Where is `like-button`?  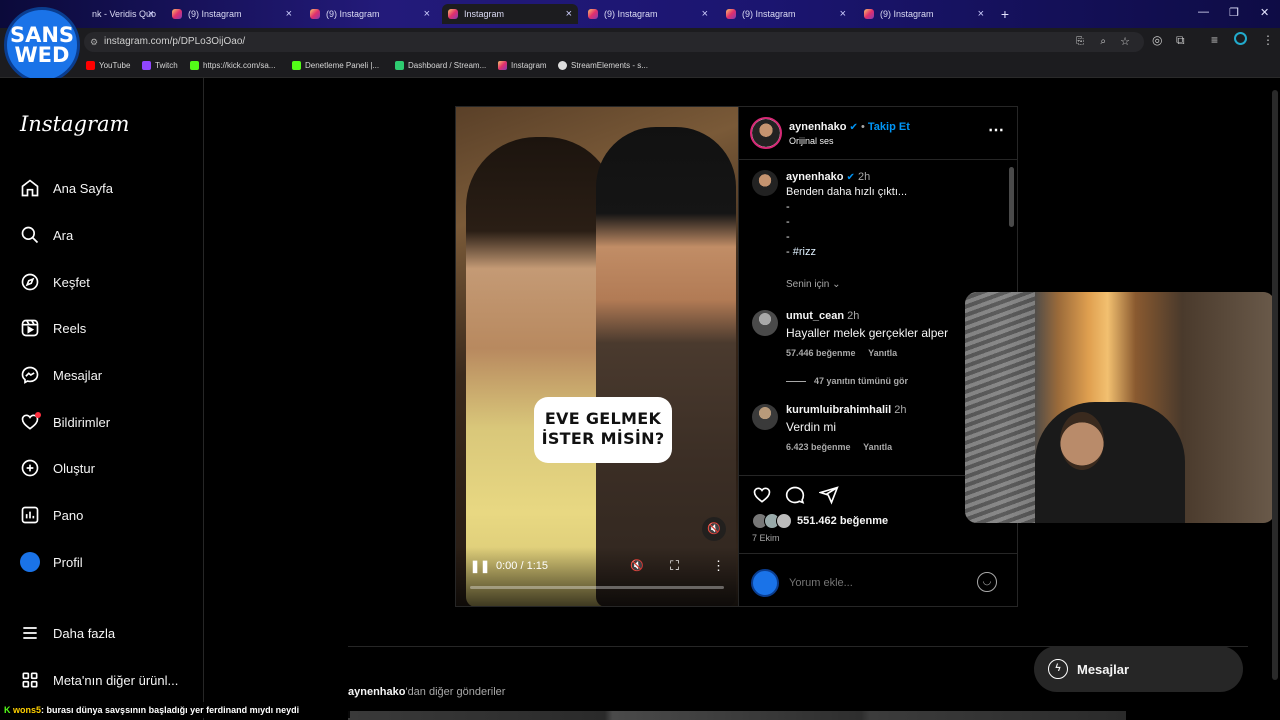 like-button is located at coordinates (762, 495).